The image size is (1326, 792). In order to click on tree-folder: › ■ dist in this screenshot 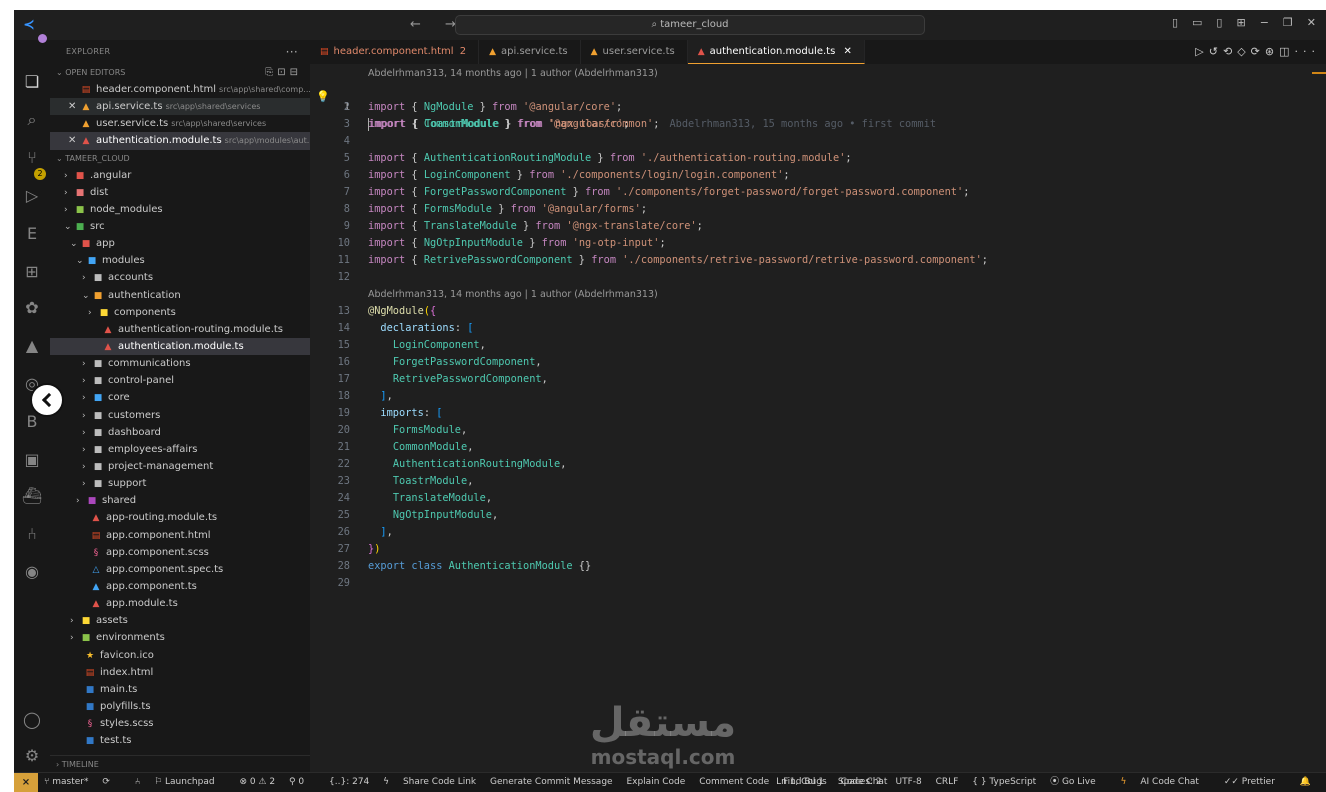, I will do `click(180, 192)`.